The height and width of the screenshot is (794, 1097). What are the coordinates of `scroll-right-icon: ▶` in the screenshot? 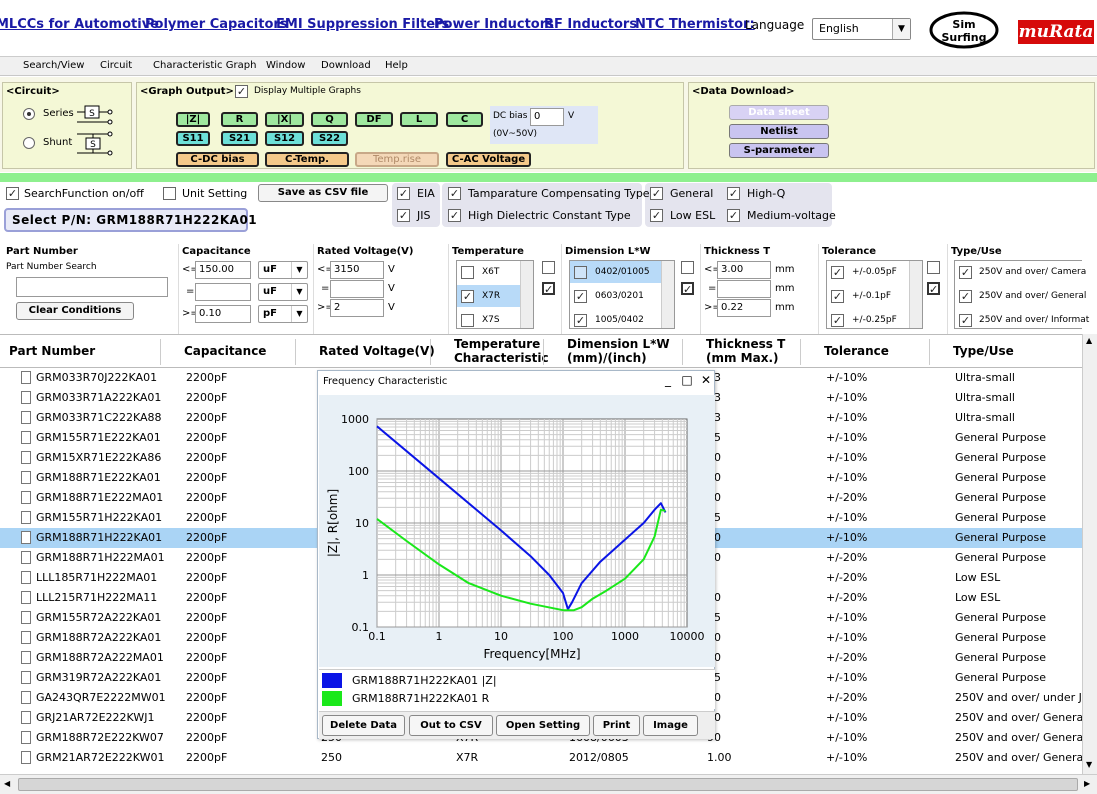 It's located at (1087, 783).